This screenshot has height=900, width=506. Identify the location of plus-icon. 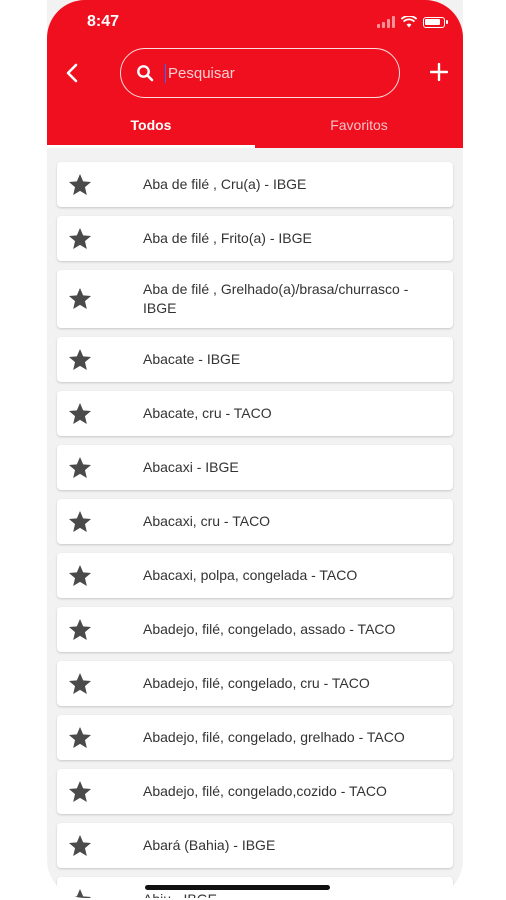
(439, 72).